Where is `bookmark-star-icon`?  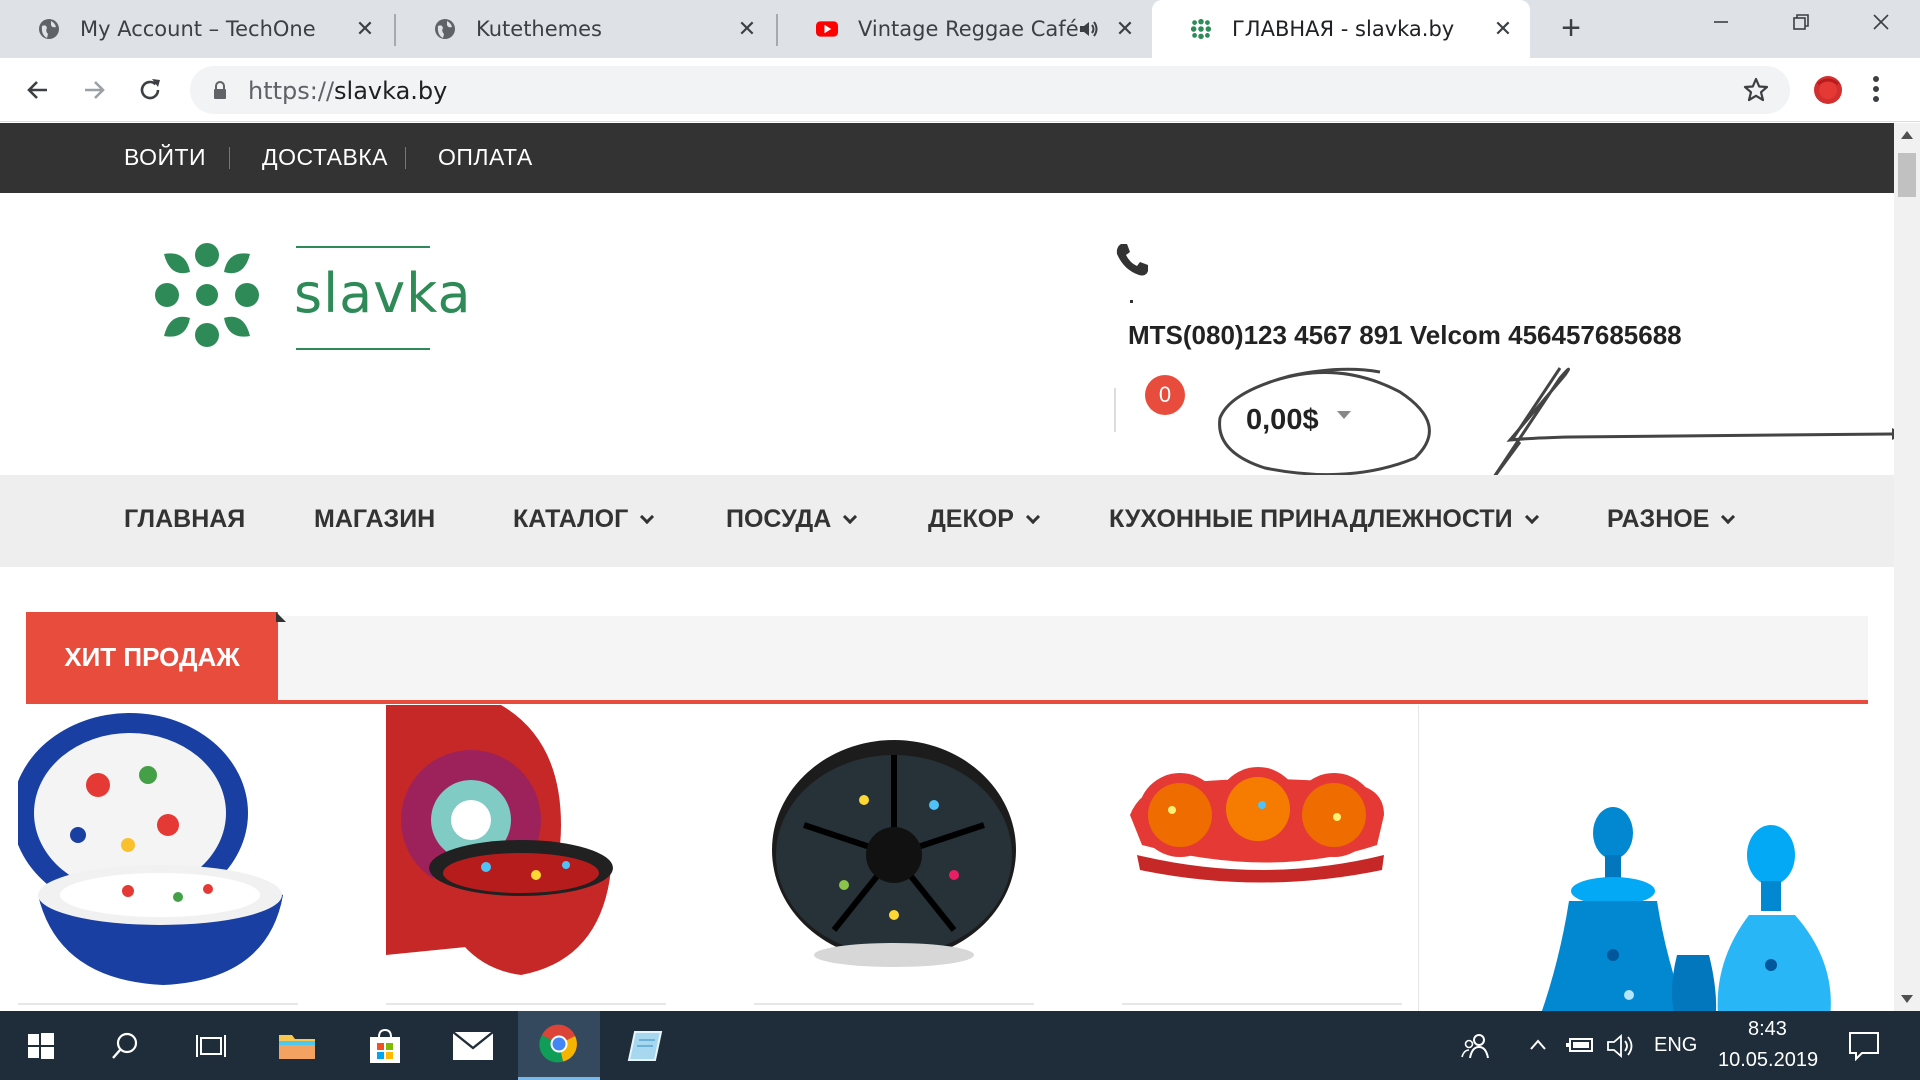 bookmark-star-icon is located at coordinates (1756, 92).